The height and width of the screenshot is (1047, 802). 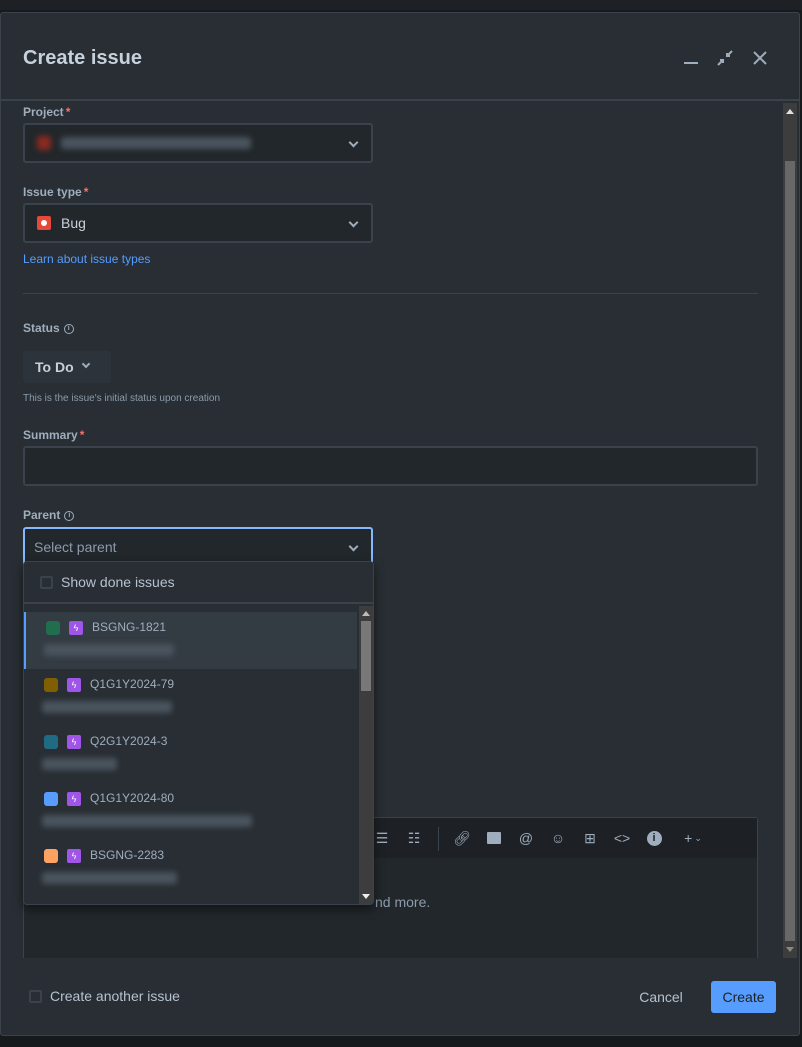 What do you see at coordinates (129, 627) in the screenshot?
I see `issue-key: BSGNG-1821` at bounding box center [129, 627].